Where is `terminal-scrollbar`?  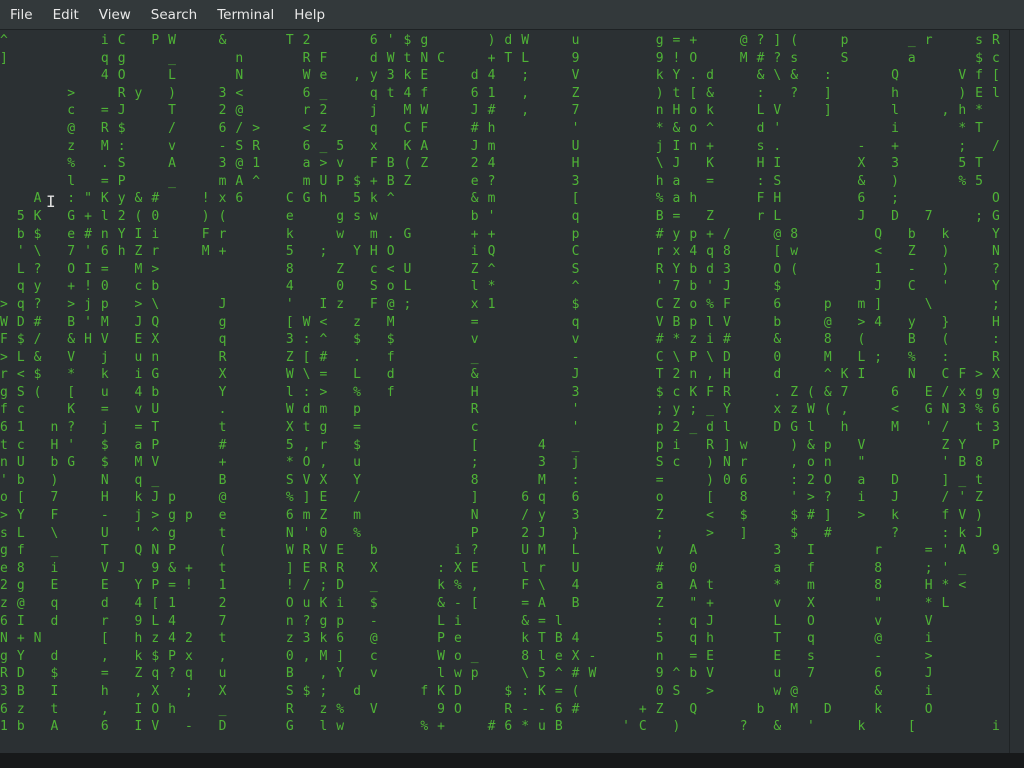
terminal-scrollbar is located at coordinates (1016, 391).